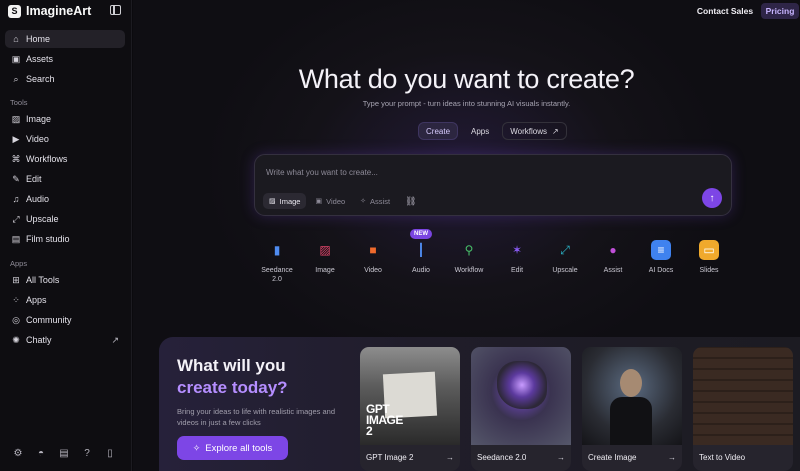 The width and height of the screenshot is (800, 471). What do you see at coordinates (631, 383) in the screenshot?
I see `person-face` at bounding box center [631, 383].